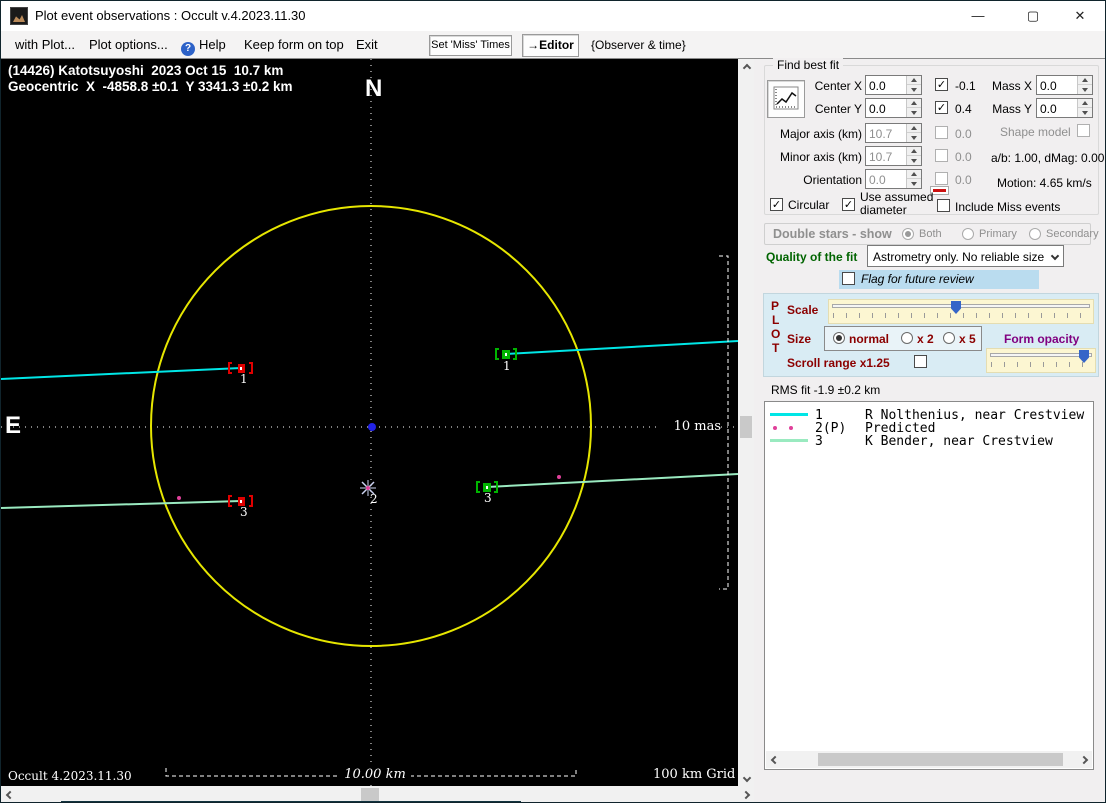 Image resolution: width=1106 pixels, height=803 pixels. What do you see at coordinates (789, 414) in the screenshot?
I see `chord1-color-swatch` at bounding box center [789, 414].